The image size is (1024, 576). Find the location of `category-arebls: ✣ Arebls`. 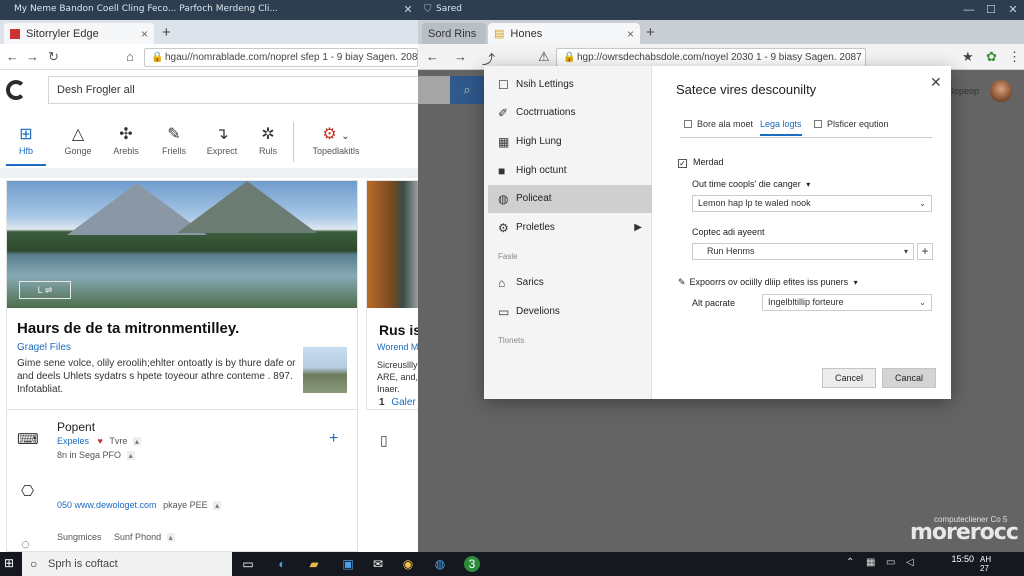

category-arebls: ✣ Arebls is located at coordinates (126, 140).